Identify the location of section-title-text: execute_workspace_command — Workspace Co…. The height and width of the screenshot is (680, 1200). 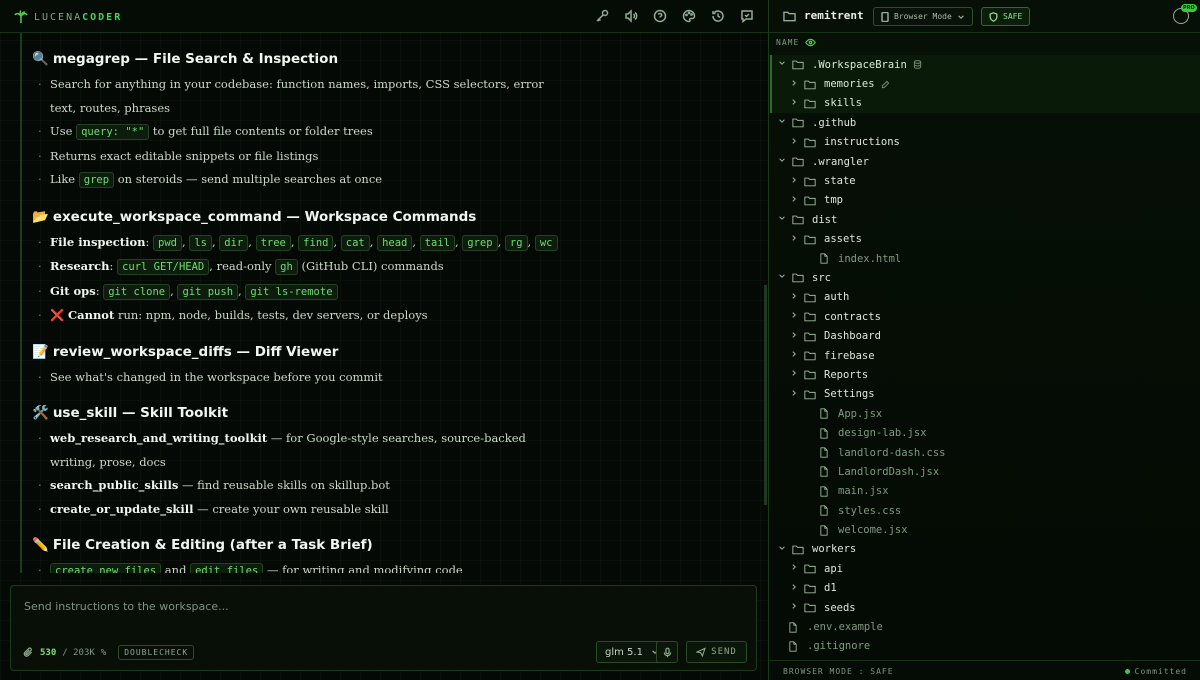
(264, 216).